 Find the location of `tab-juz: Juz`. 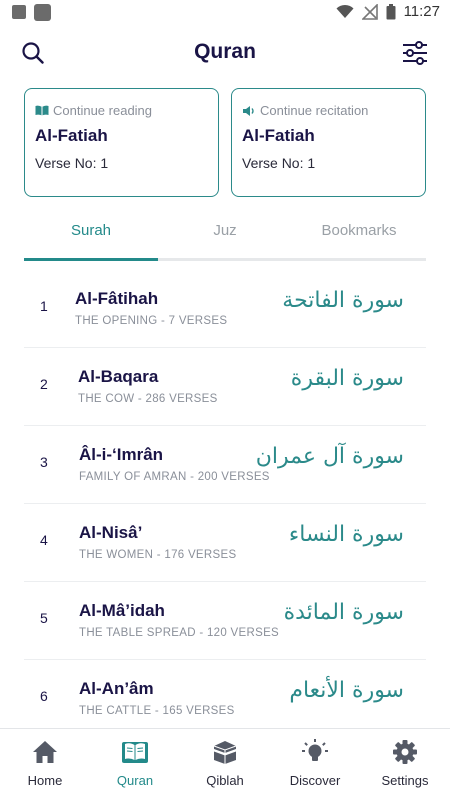

tab-juz: Juz is located at coordinates (225, 230).